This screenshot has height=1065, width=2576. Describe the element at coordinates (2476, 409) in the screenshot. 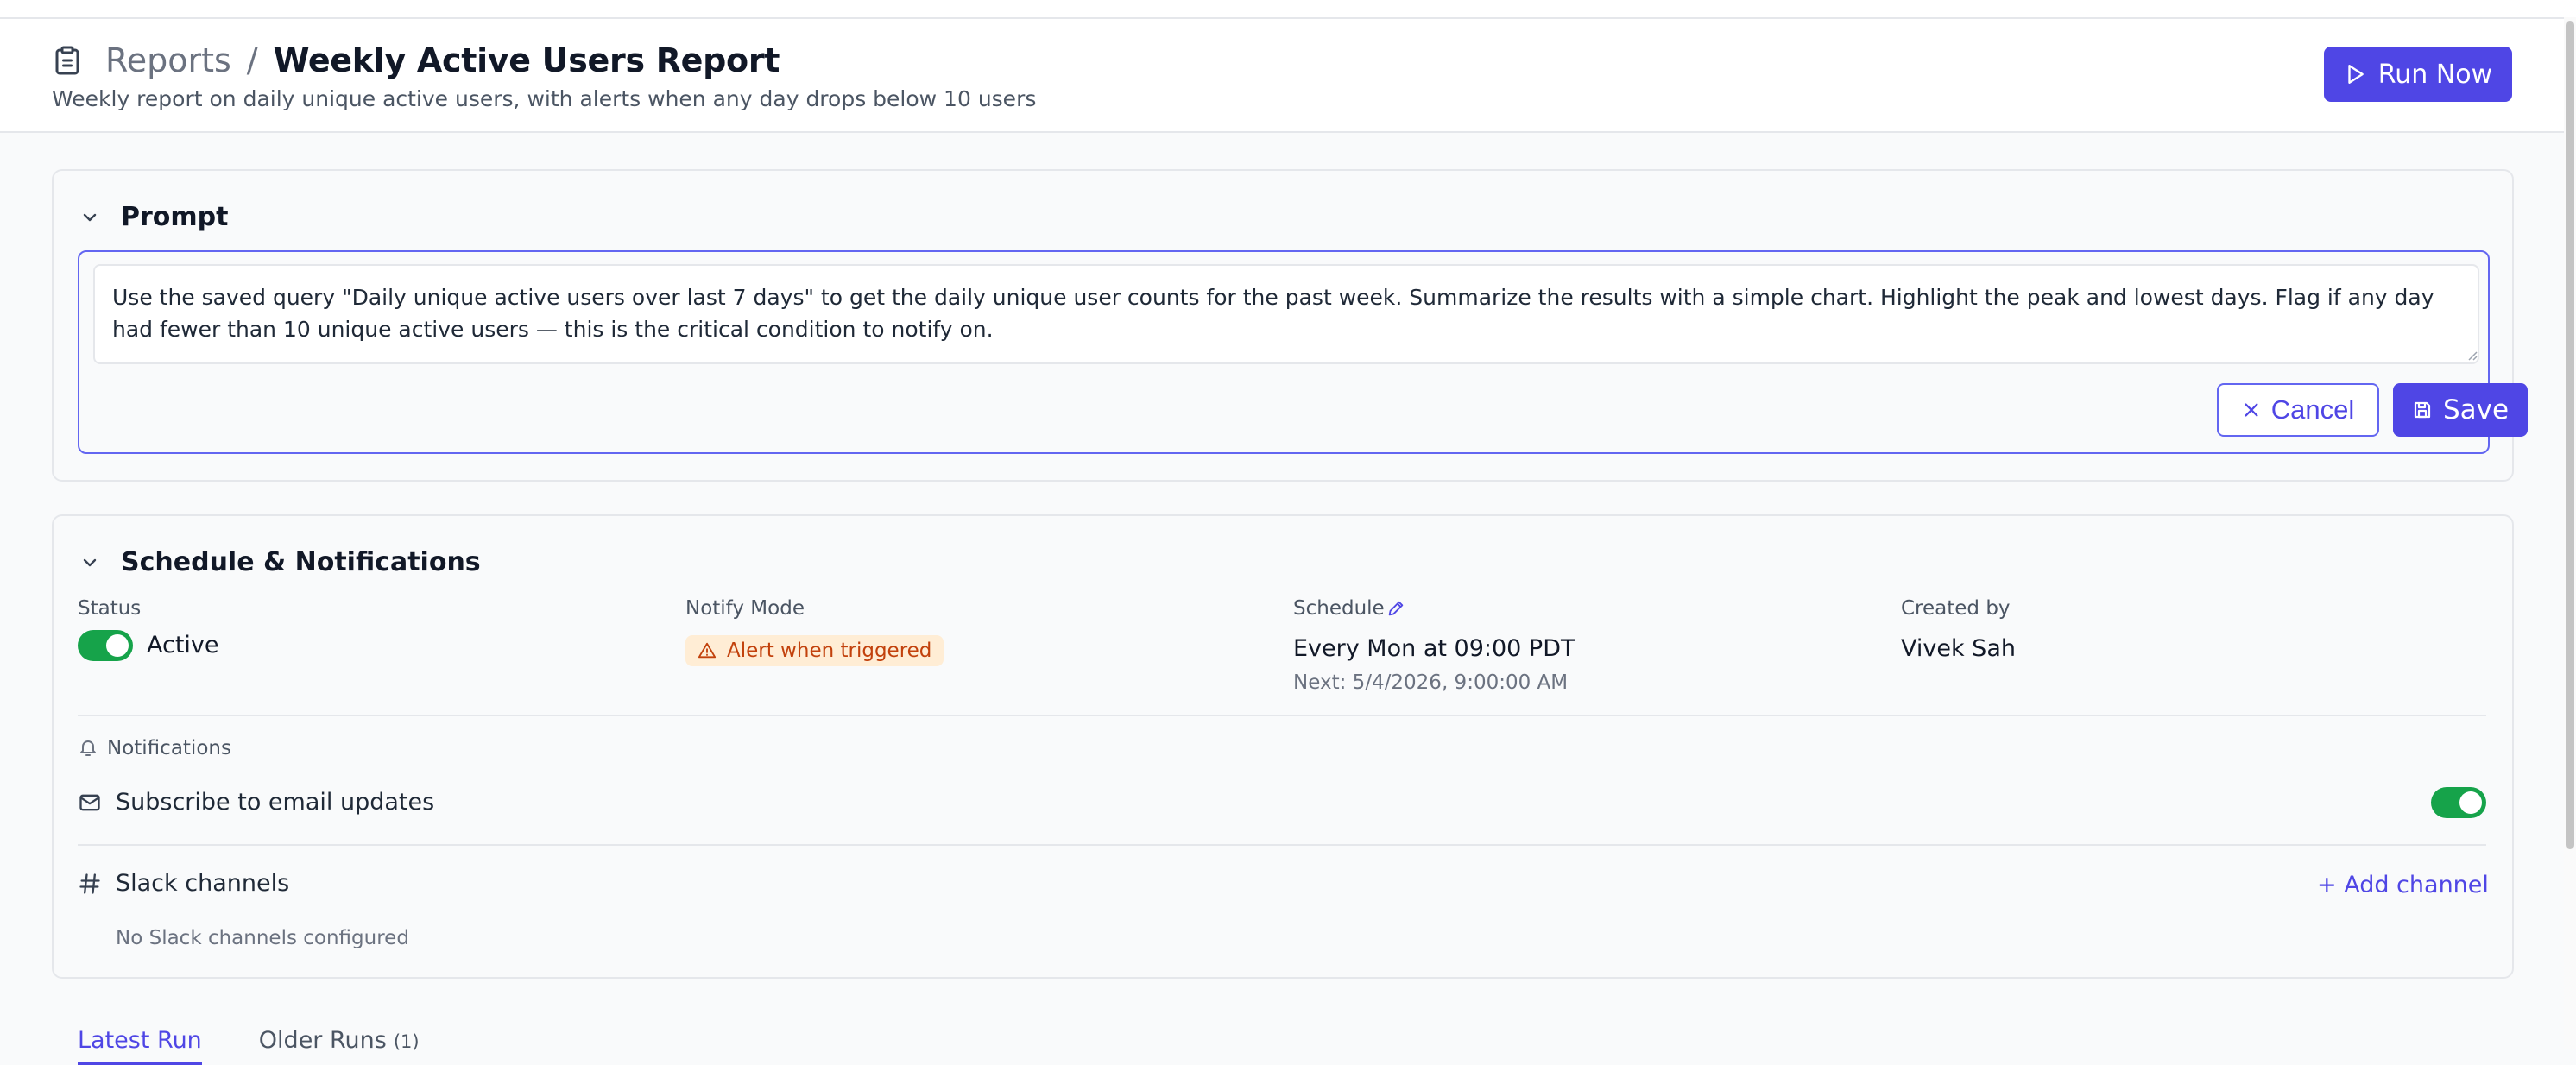

I see `save-label: Save` at that location.